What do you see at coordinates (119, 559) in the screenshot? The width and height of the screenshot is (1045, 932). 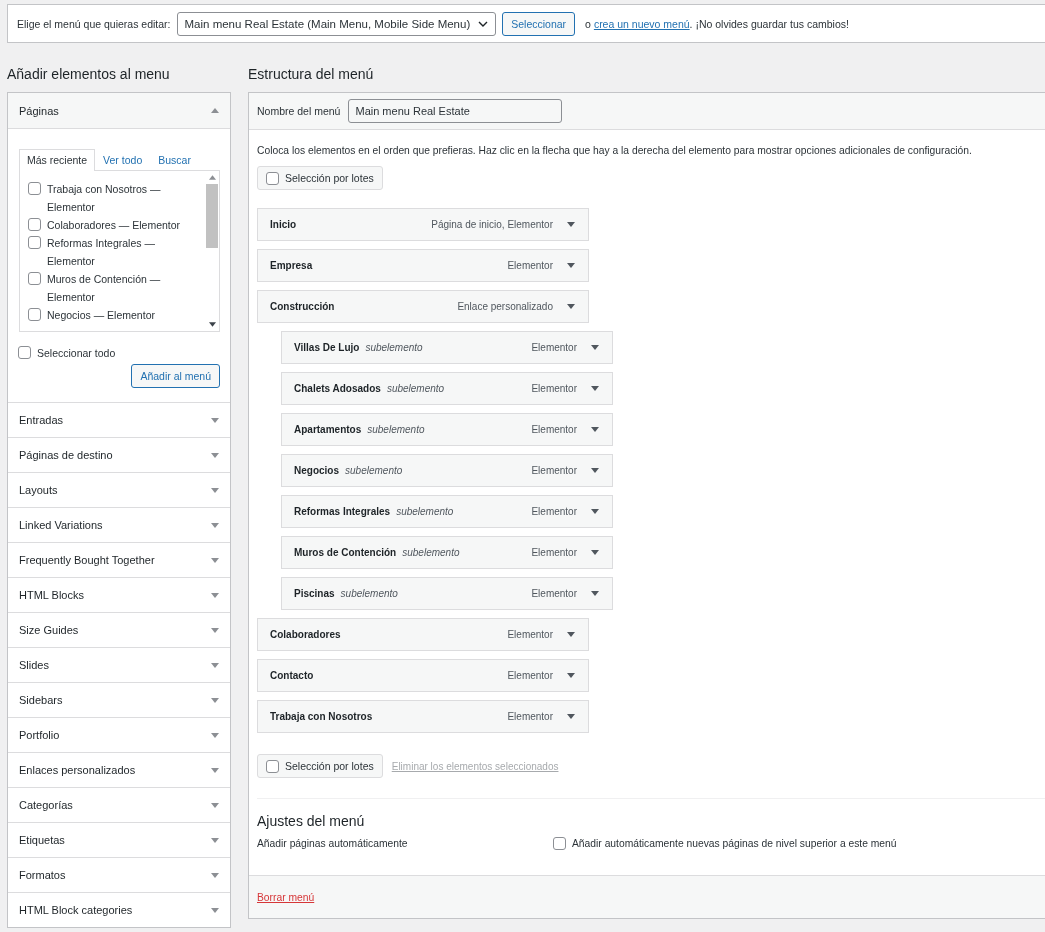 I see `accordion-header: Frequently Bought Together` at bounding box center [119, 559].